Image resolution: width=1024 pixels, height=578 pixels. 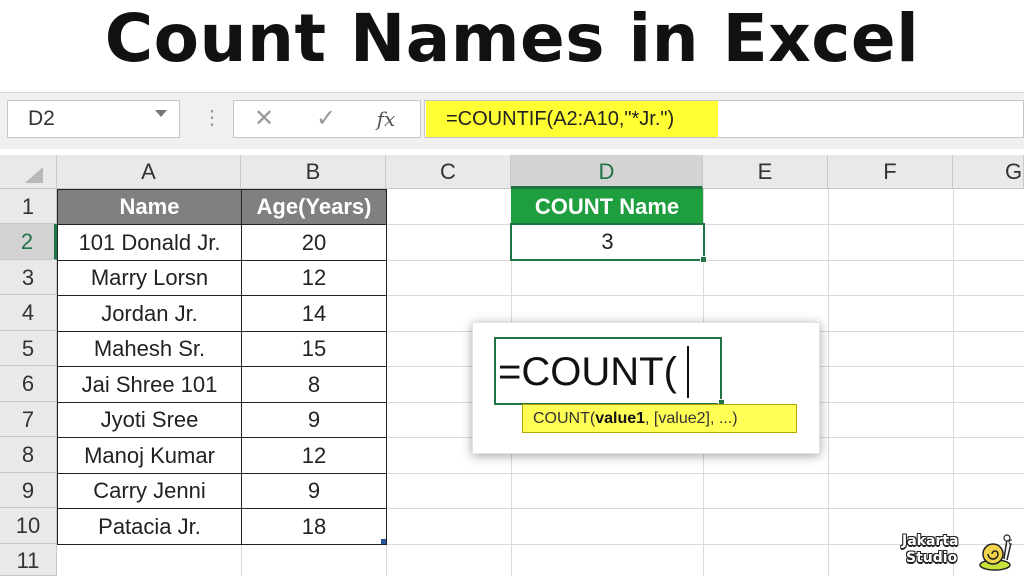 I want to click on table-cell-name: Jyoti Sree, so click(x=149, y=420).